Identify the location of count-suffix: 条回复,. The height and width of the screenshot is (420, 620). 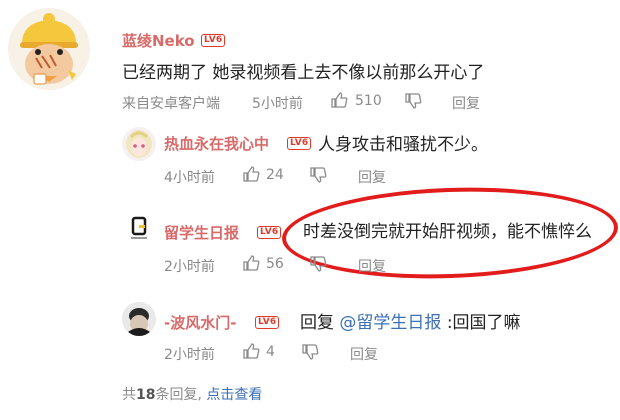
(178, 395).